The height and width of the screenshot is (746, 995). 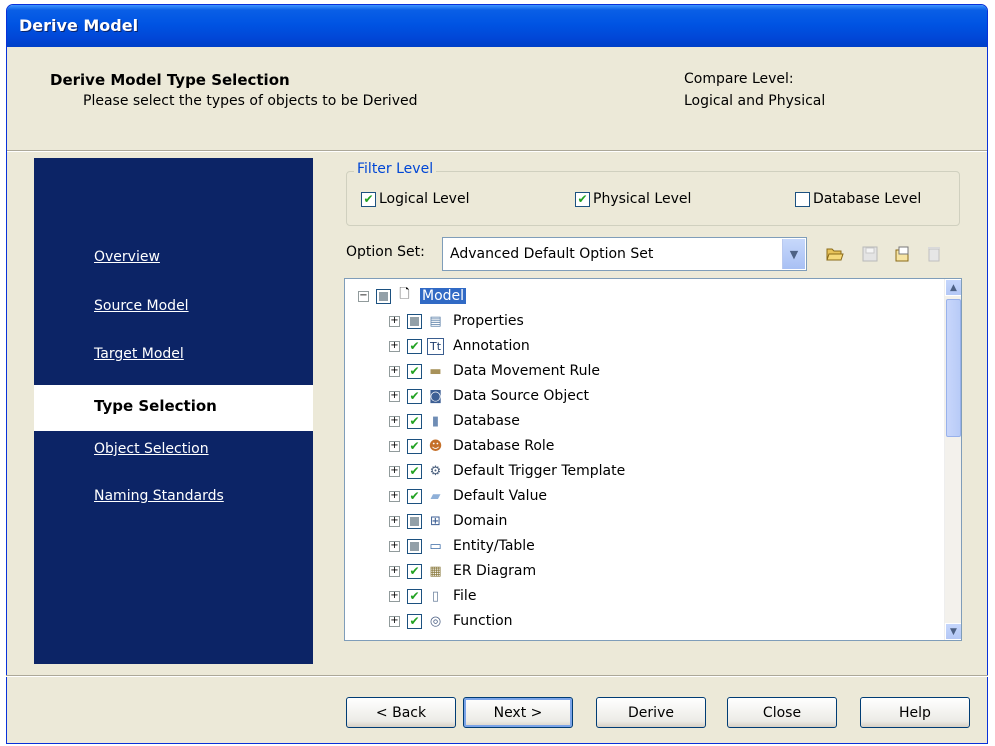 I want to click on nav-object-selection: Object Selection, so click(x=151, y=449).